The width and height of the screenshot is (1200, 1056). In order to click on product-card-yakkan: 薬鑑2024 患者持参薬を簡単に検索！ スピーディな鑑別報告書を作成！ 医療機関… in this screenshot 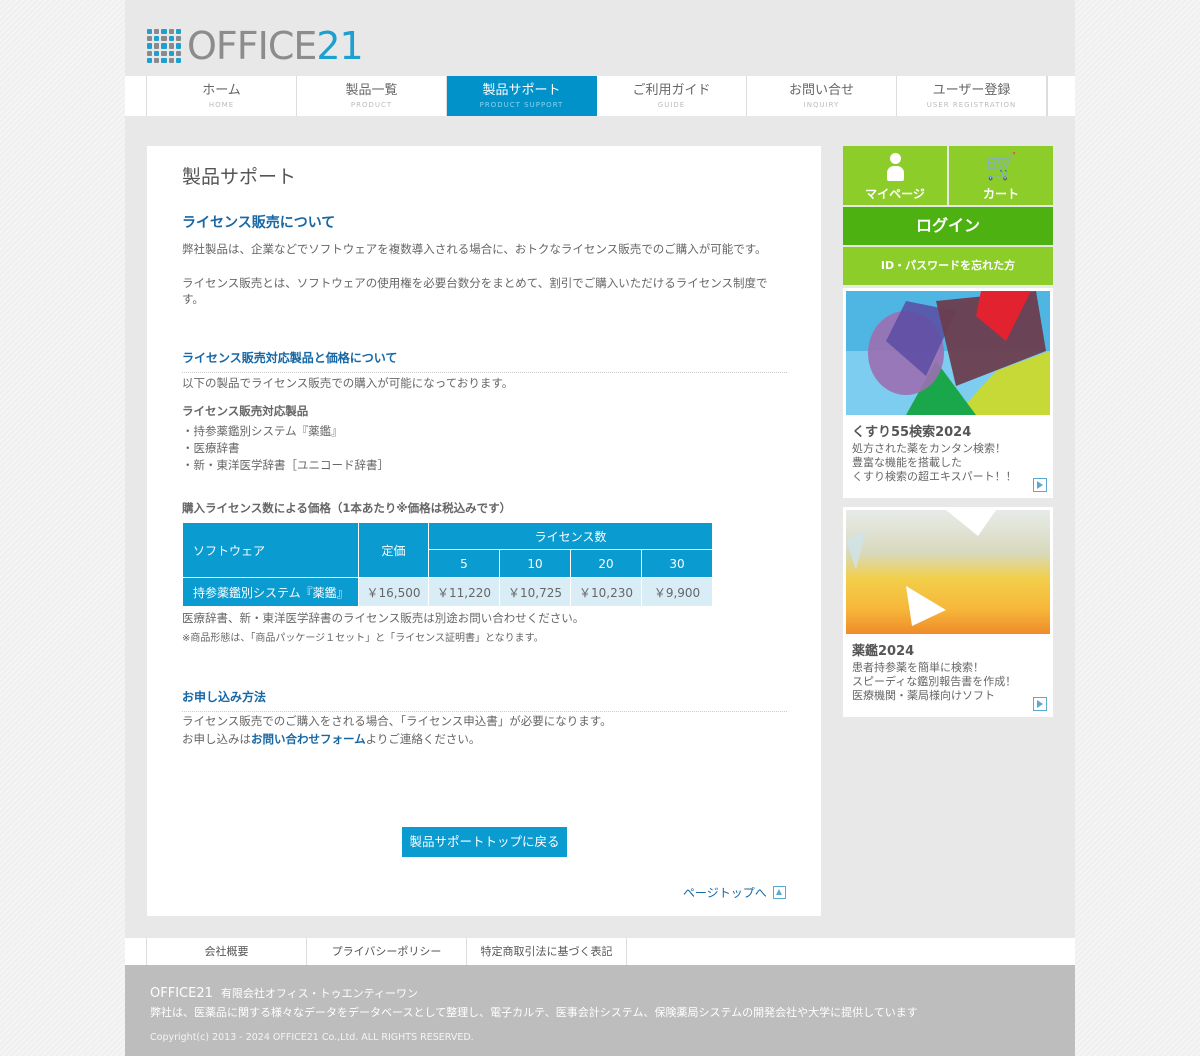, I will do `click(948, 612)`.